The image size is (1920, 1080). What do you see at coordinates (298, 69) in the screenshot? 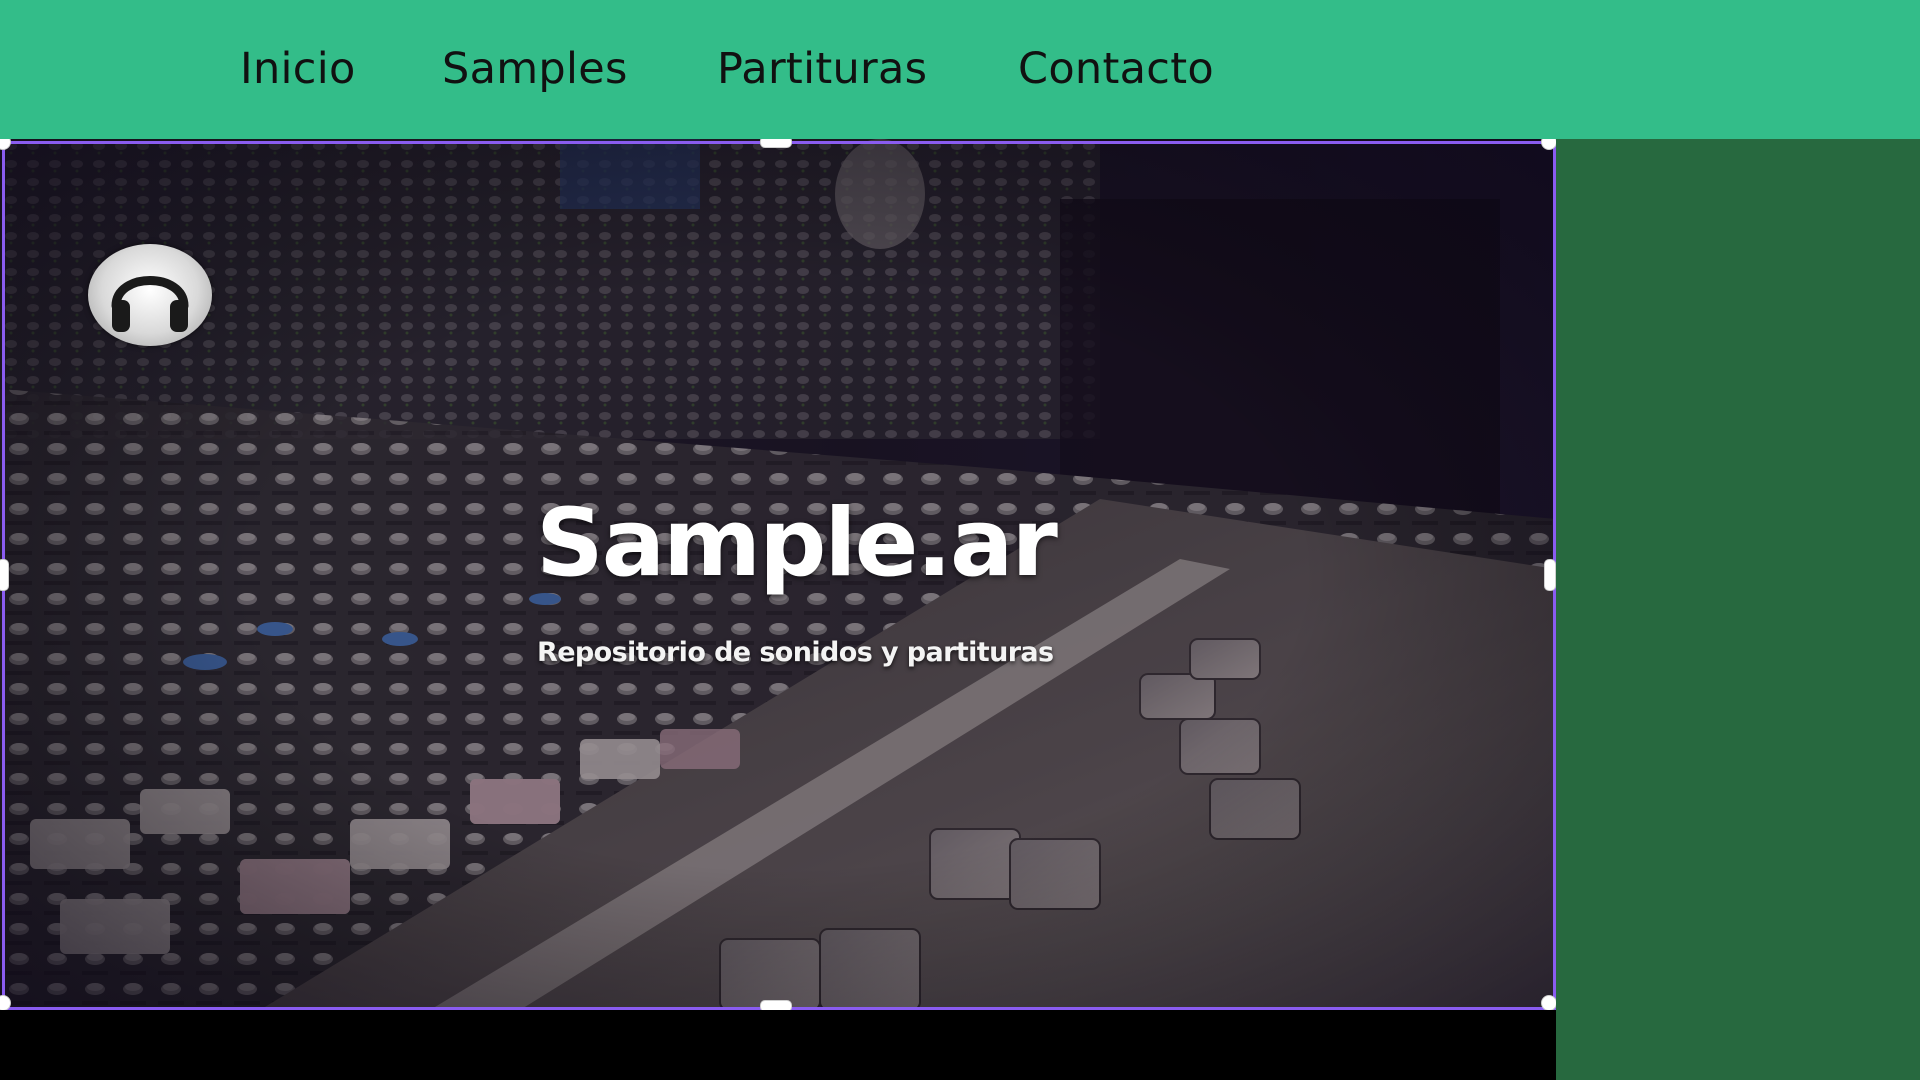
I see `nav-link-inicio: Inicio` at bounding box center [298, 69].